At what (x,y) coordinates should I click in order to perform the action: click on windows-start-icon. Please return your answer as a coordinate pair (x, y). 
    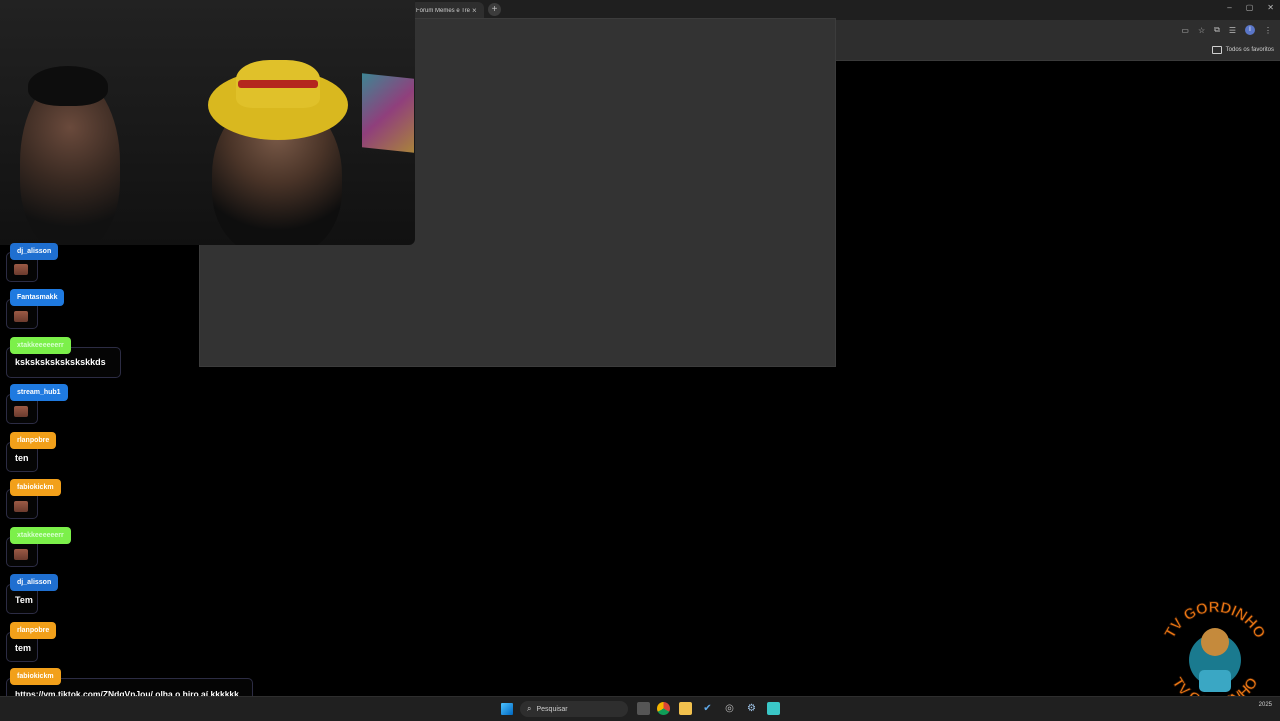
    Looking at the image, I should click on (507, 709).